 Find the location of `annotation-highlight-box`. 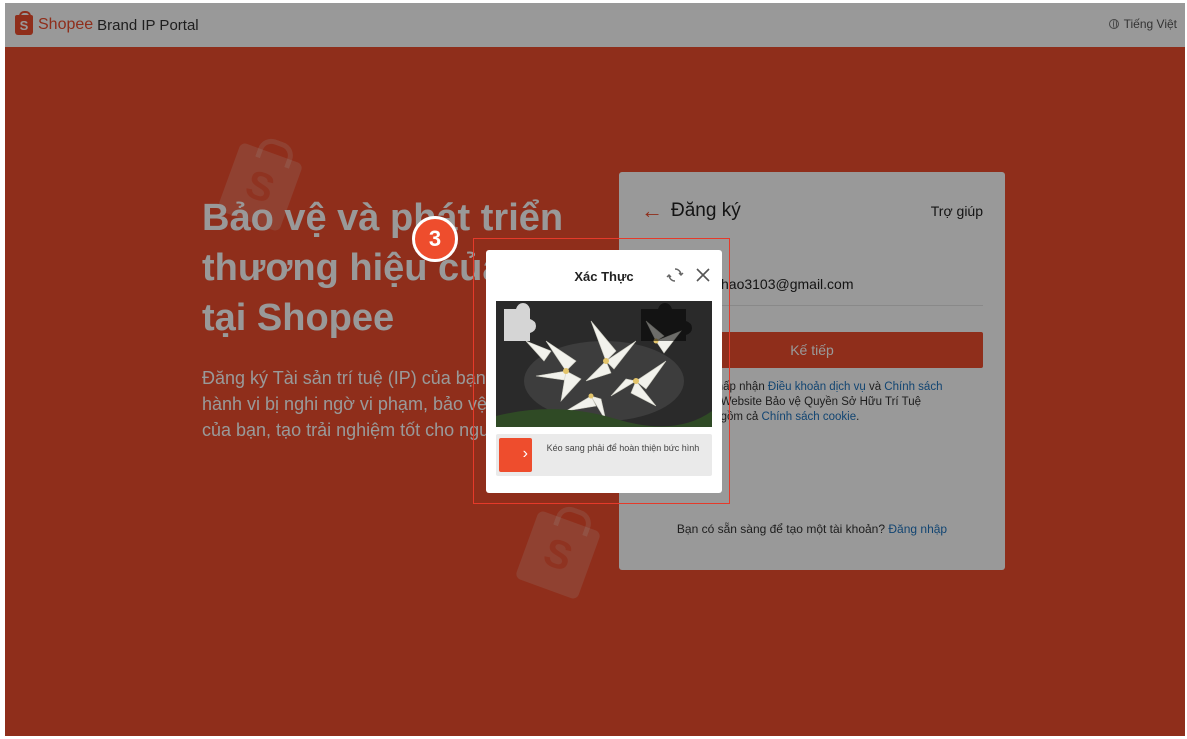

annotation-highlight-box is located at coordinates (601, 371).